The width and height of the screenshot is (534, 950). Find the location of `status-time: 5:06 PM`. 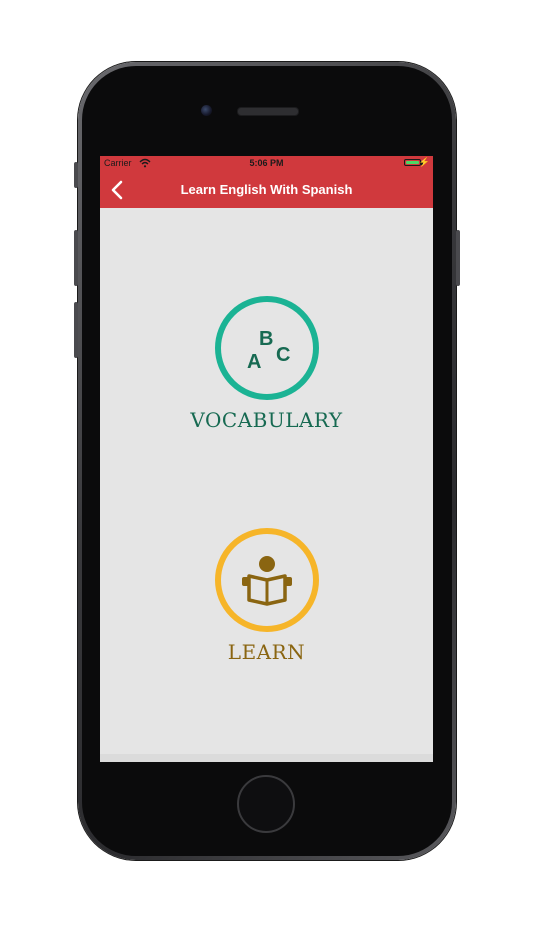

status-time: 5:06 PM is located at coordinates (266, 163).